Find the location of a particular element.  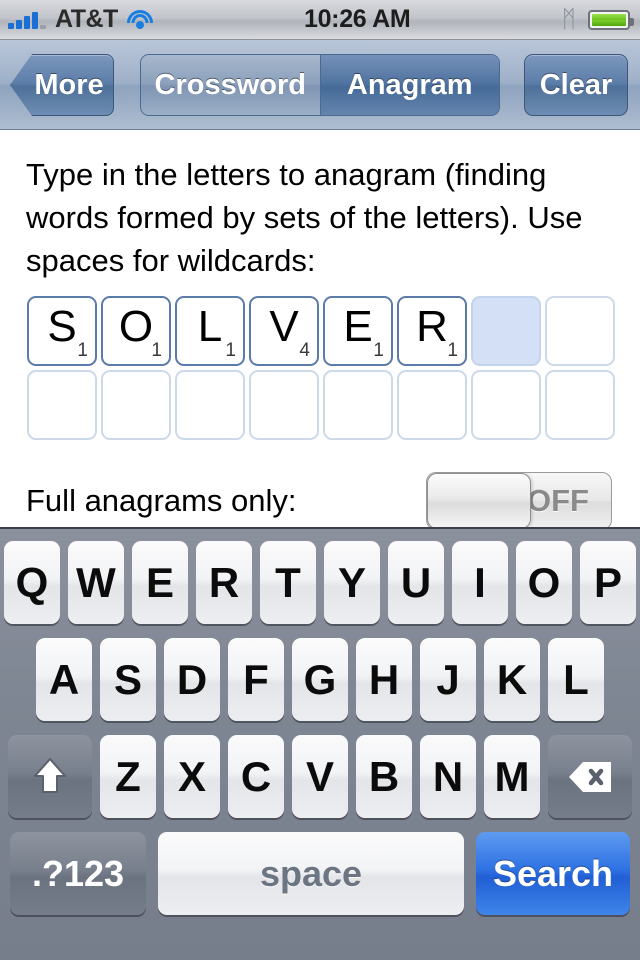

backspace-icon is located at coordinates (590, 776).